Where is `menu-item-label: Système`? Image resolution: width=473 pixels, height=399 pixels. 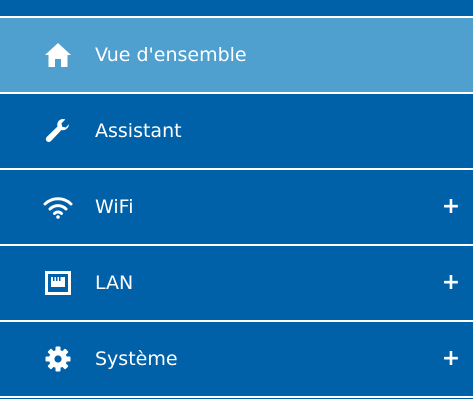 menu-item-label: Système is located at coordinates (136, 359).